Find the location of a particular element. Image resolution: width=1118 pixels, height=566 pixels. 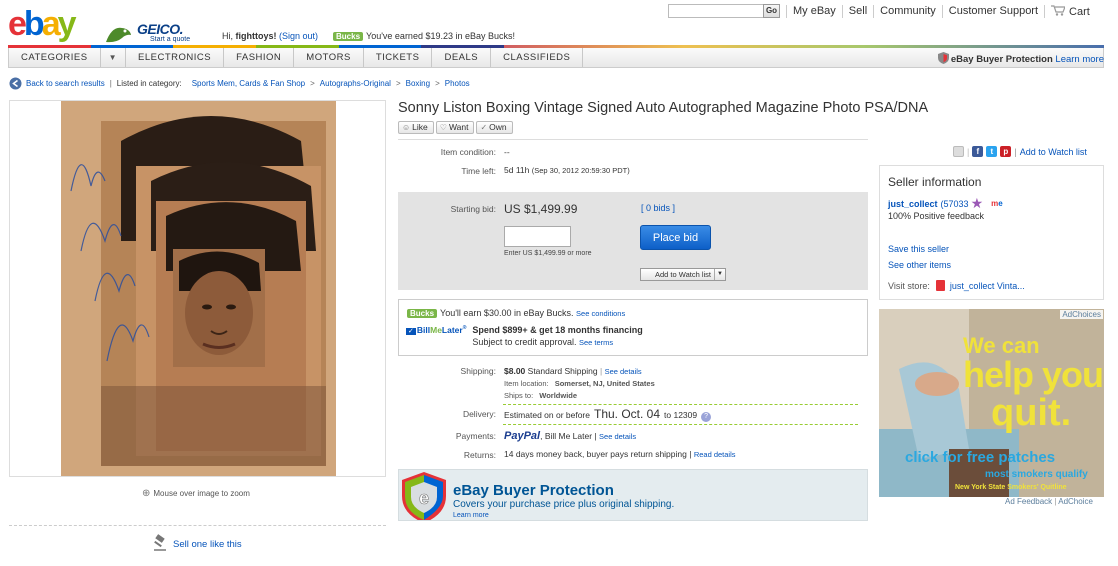

social-add-watch-link: Add to Watch list is located at coordinates (1053, 152).